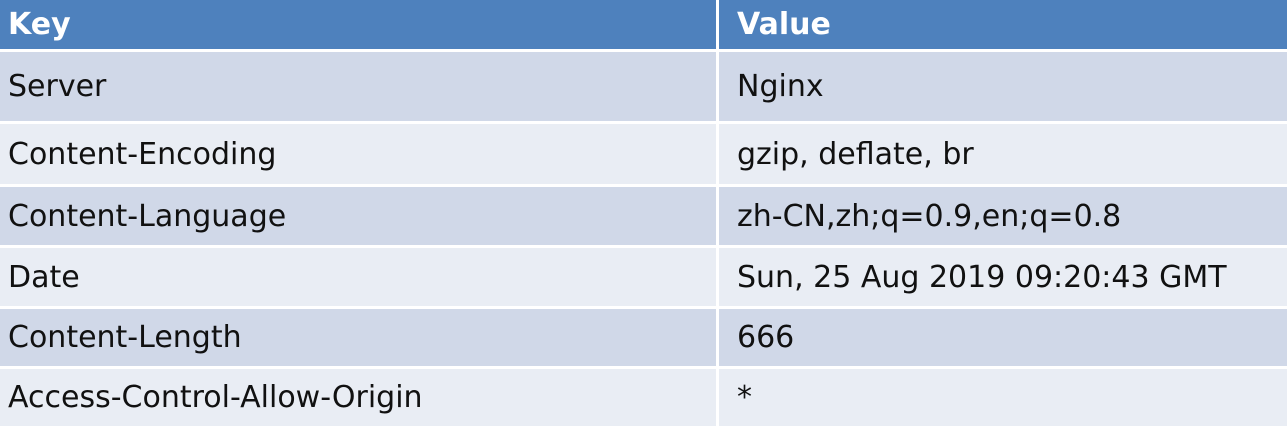 The image size is (1287, 430). I want to click on value-cell: Sun, 25 Aug 2019 09:20:43 GMT, so click(1001, 278).